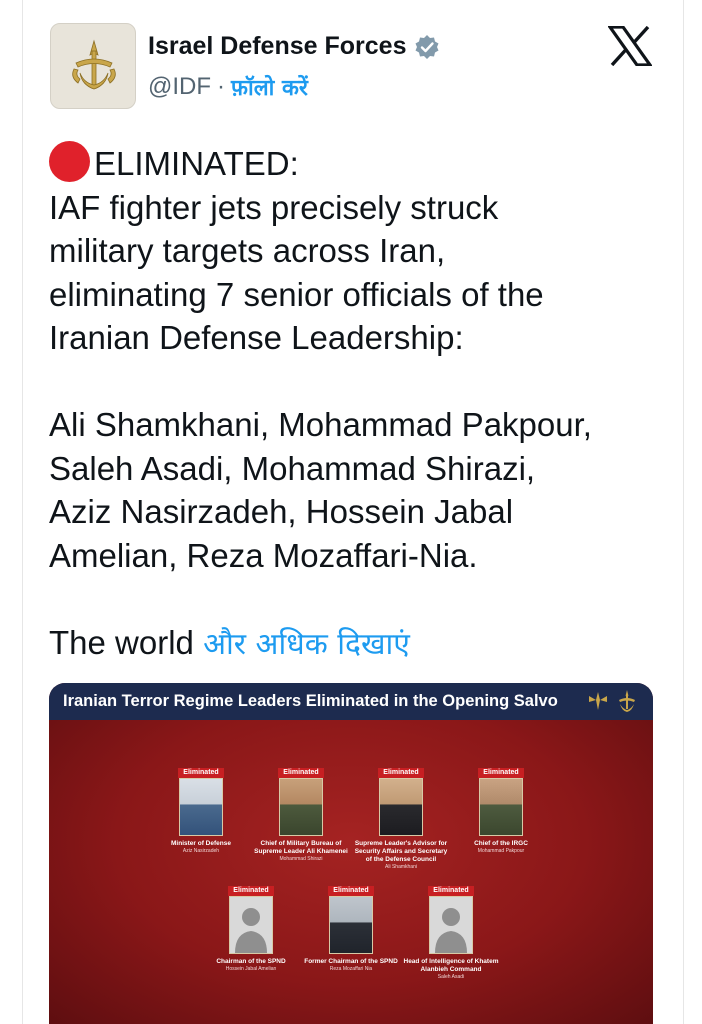 This screenshot has width=702, height=1024. What do you see at coordinates (351, 969) in the screenshot?
I see `official-name: Reza Mozaffari Nia` at bounding box center [351, 969].